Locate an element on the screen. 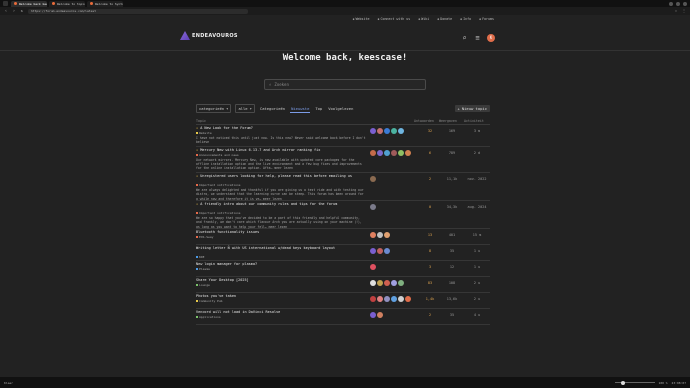 This screenshot has height=388, width=690. activity-time: aug. 2024 is located at coordinates (477, 207).